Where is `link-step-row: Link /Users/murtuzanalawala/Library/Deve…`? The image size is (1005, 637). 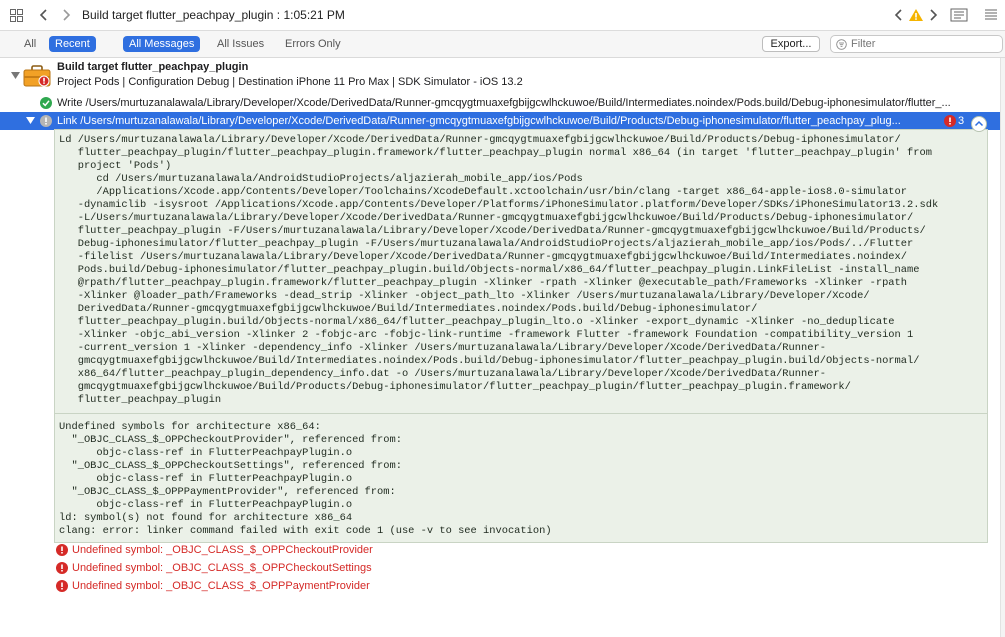
link-step-row: Link /Users/murtuzanalawala/Library/Deve… is located at coordinates (502, 121).